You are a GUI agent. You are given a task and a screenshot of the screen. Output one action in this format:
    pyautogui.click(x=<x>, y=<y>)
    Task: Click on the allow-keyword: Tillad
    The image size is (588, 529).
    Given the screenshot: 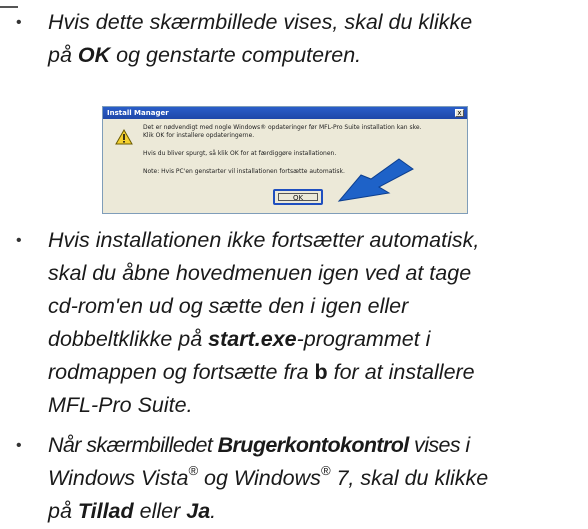 What is the action you would take?
    pyautogui.click(x=105, y=511)
    